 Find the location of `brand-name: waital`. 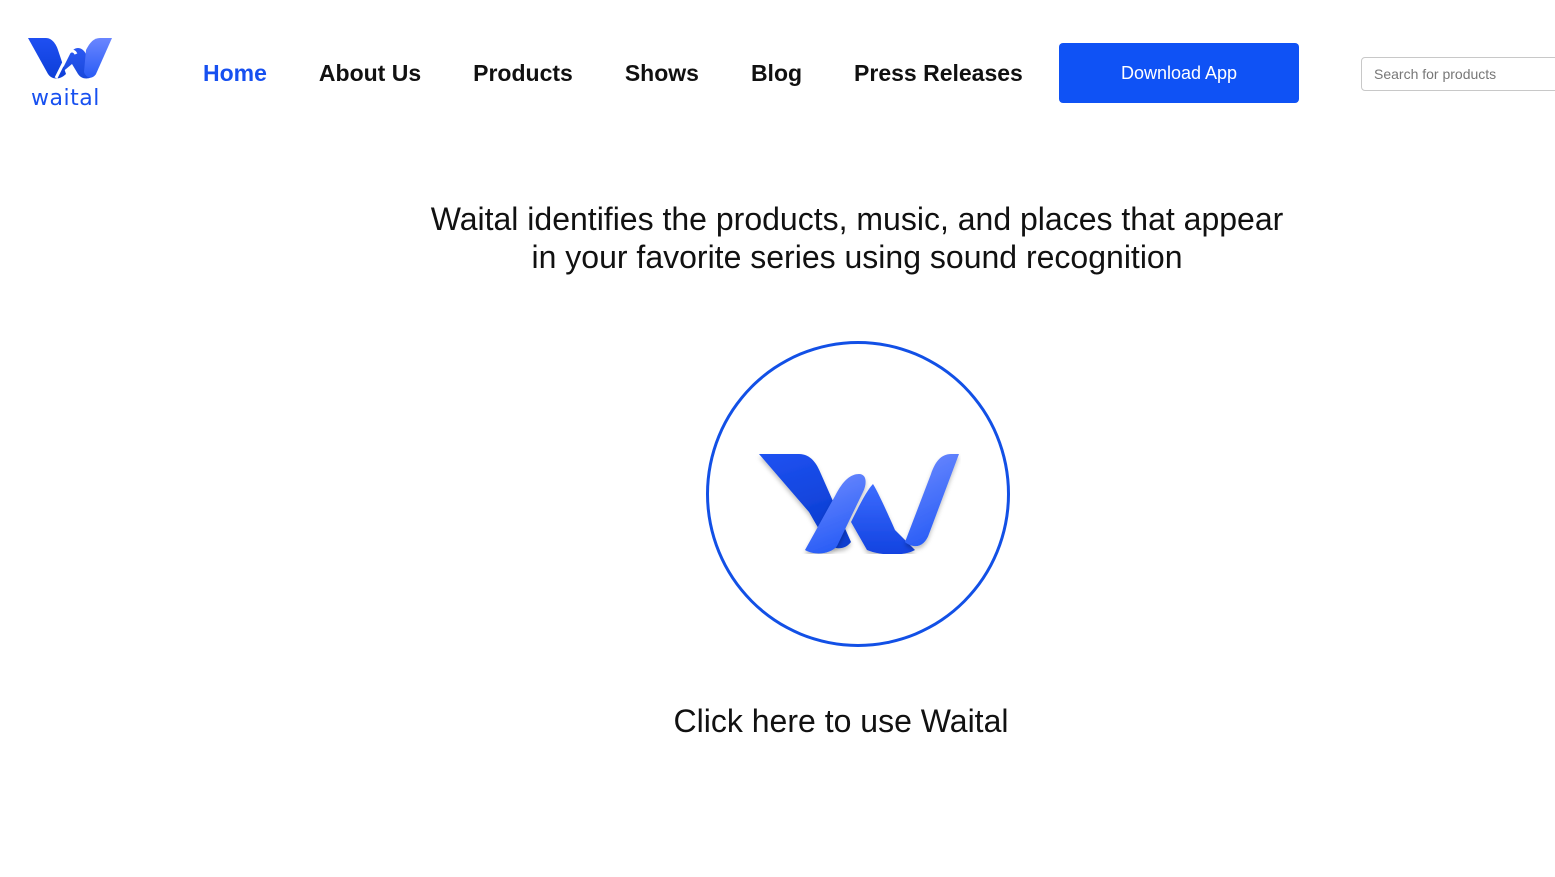

brand-name: waital is located at coordinates (65, 98).